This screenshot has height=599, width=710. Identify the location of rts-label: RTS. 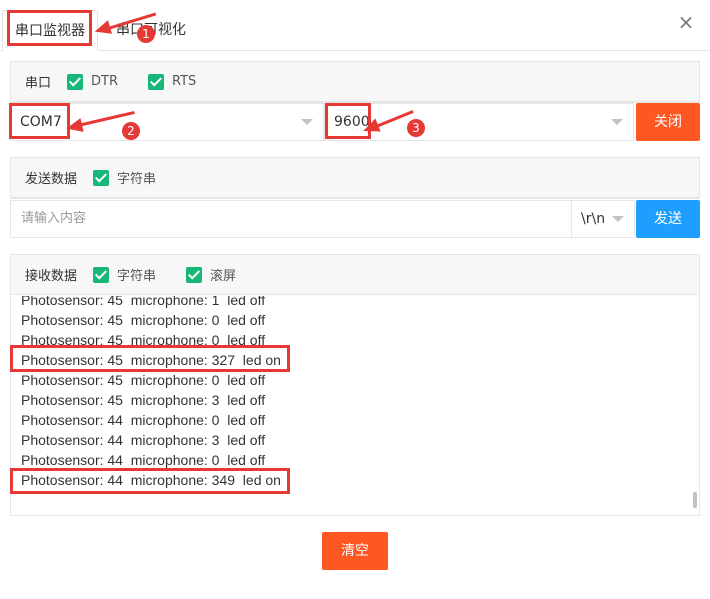
(184, 81).